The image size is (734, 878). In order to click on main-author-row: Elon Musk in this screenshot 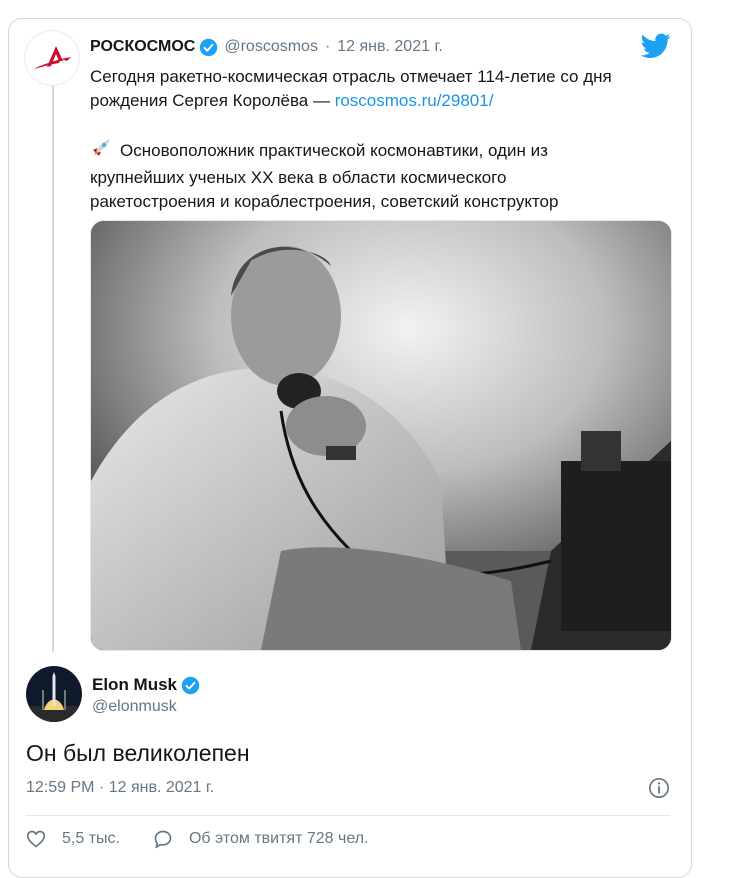, I will do `click(149, 685)`.